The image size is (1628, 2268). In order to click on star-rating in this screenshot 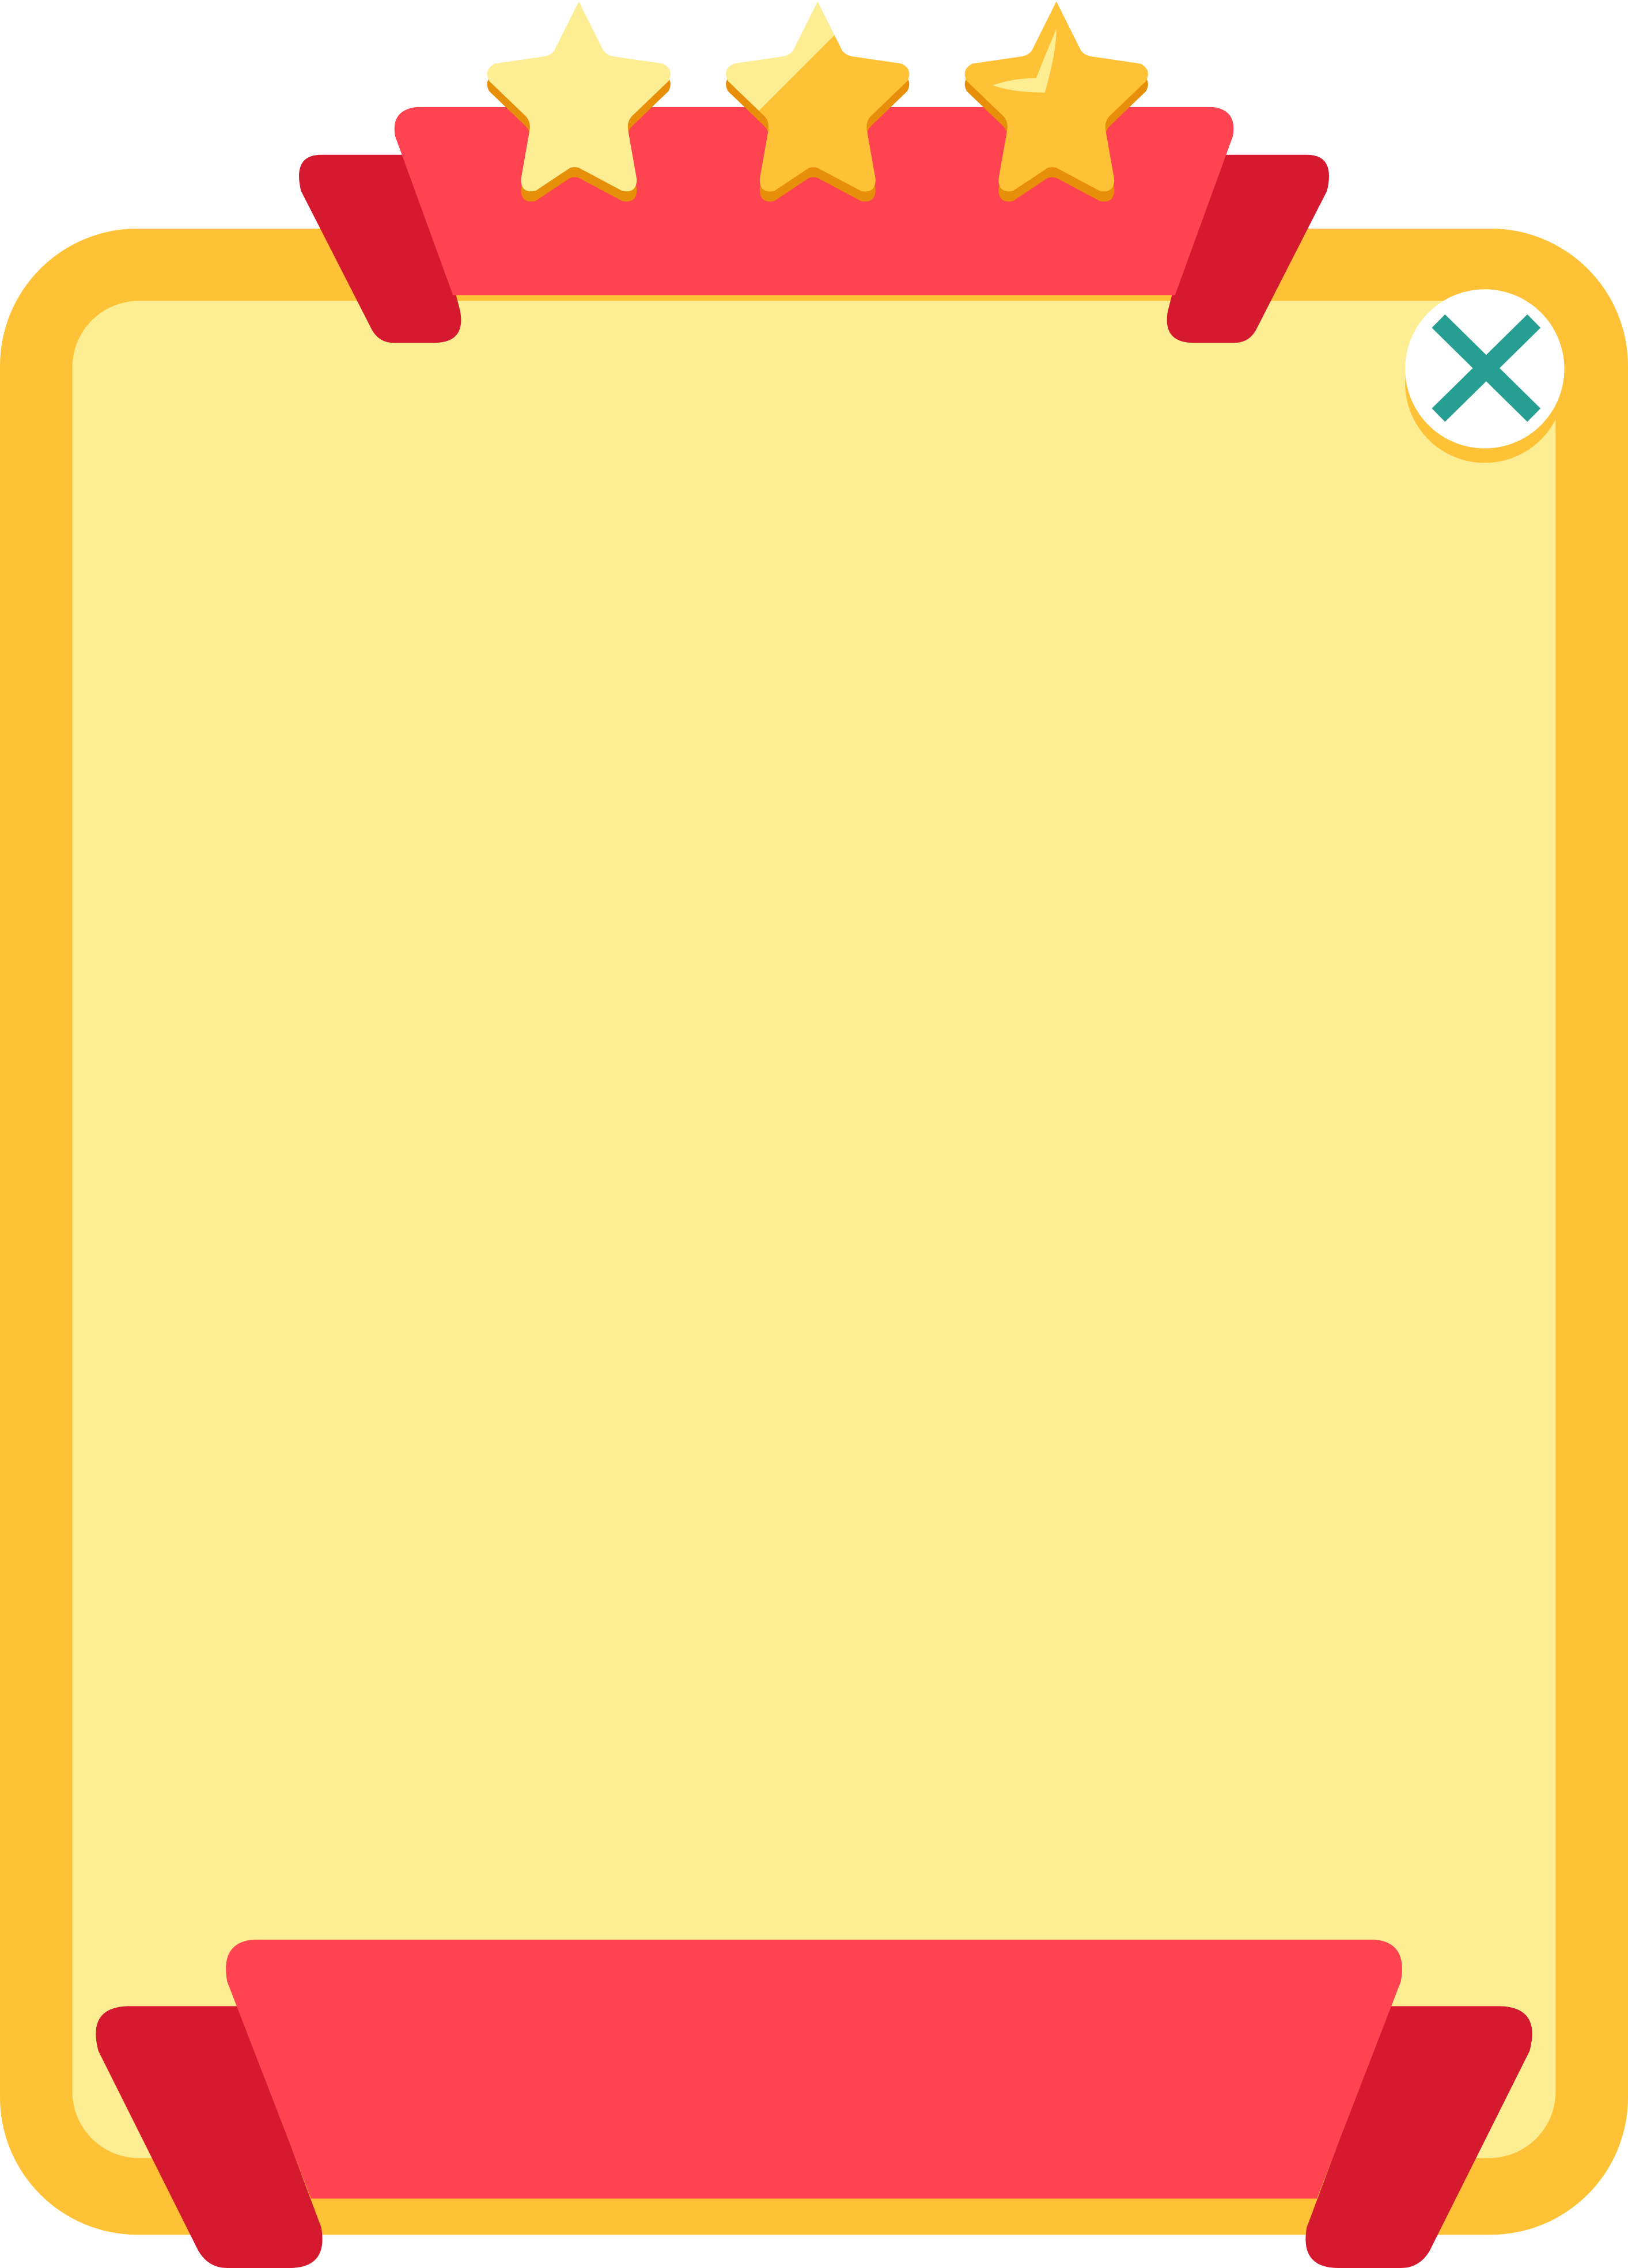, I will do `click(817, 102)`.